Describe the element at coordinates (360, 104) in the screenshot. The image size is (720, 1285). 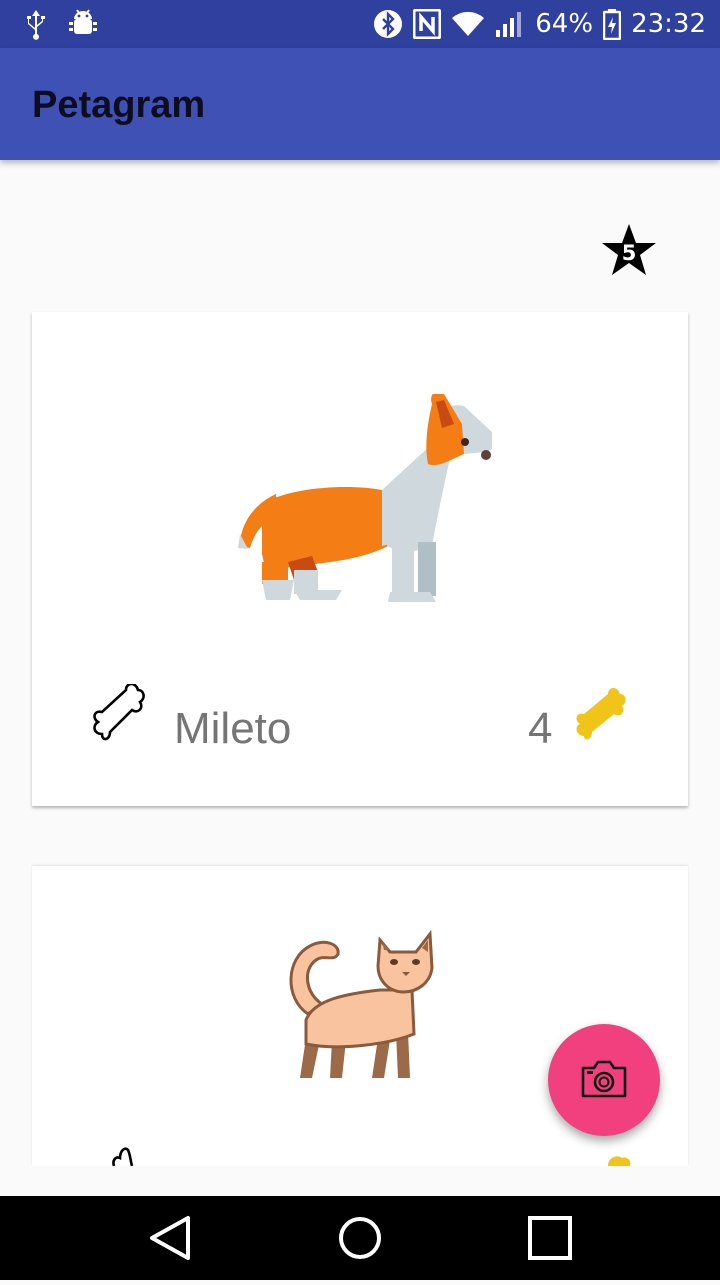
I see `app-bar: Petagram` at that location.